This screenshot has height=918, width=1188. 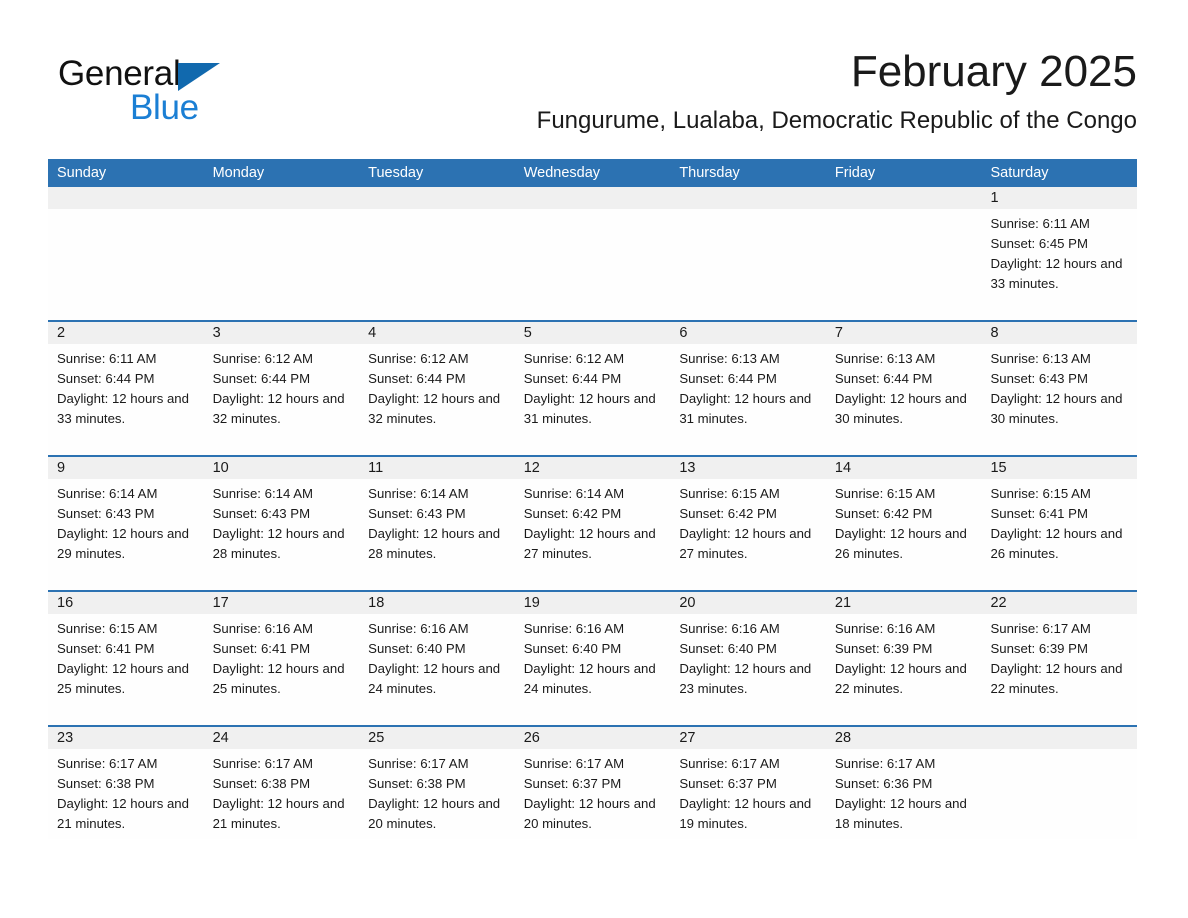 What do you see at coordinates (220, 603) in the screenshot?
I see `day-number: 17` at bounding box center [220, 603].